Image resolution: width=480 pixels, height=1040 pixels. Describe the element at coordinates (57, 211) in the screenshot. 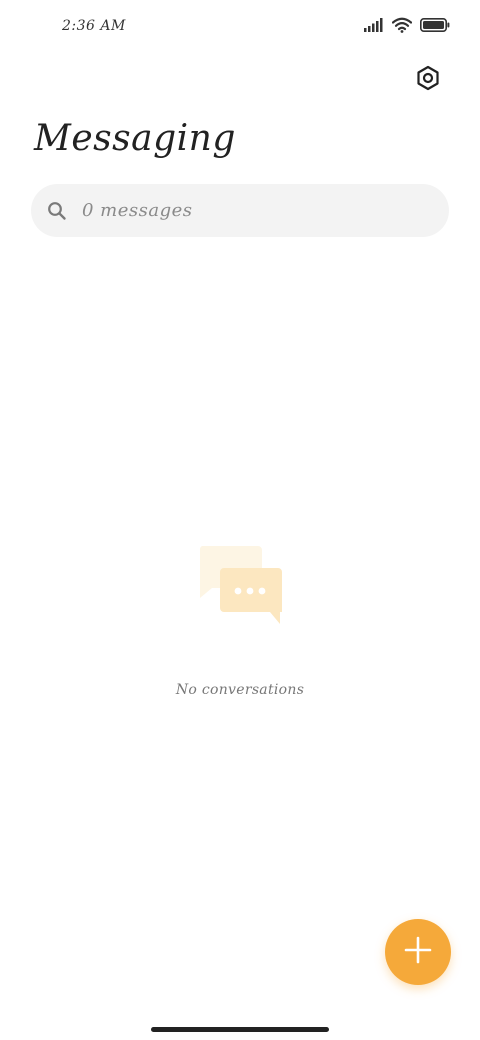

I see `search-icon` at that location.